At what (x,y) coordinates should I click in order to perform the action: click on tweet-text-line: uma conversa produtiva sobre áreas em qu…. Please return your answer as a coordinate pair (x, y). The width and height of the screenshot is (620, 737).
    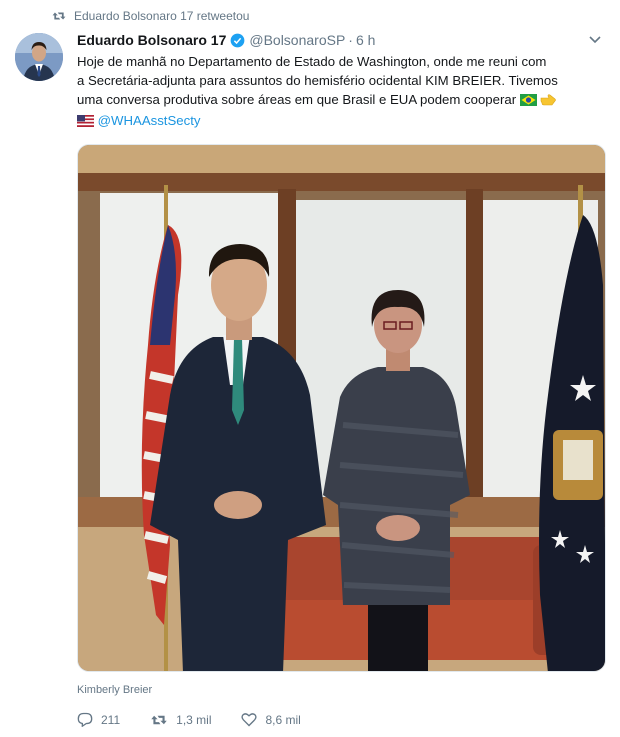
    Looking at the image, I should click on (297, 99).